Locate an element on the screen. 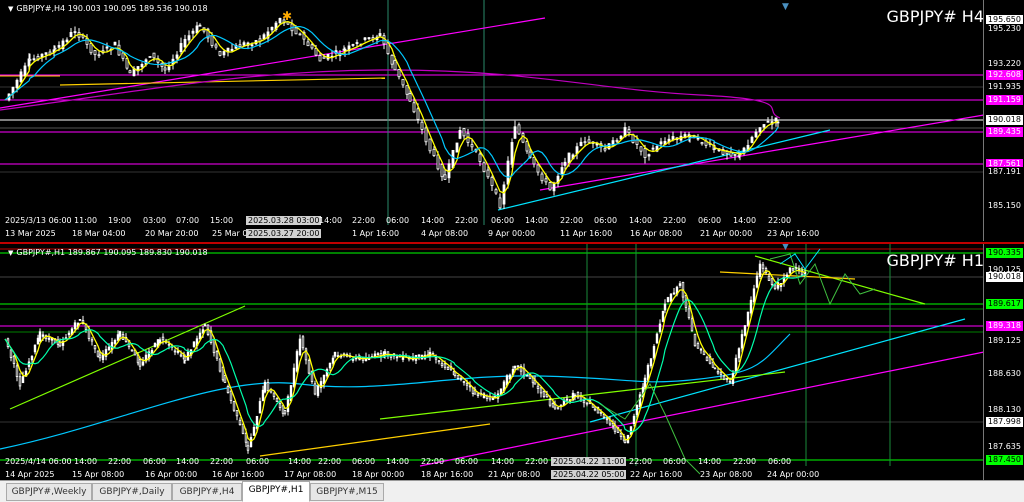  h4-time-label: 2025.03.28 03:00 is located at coordinates (284, 220).